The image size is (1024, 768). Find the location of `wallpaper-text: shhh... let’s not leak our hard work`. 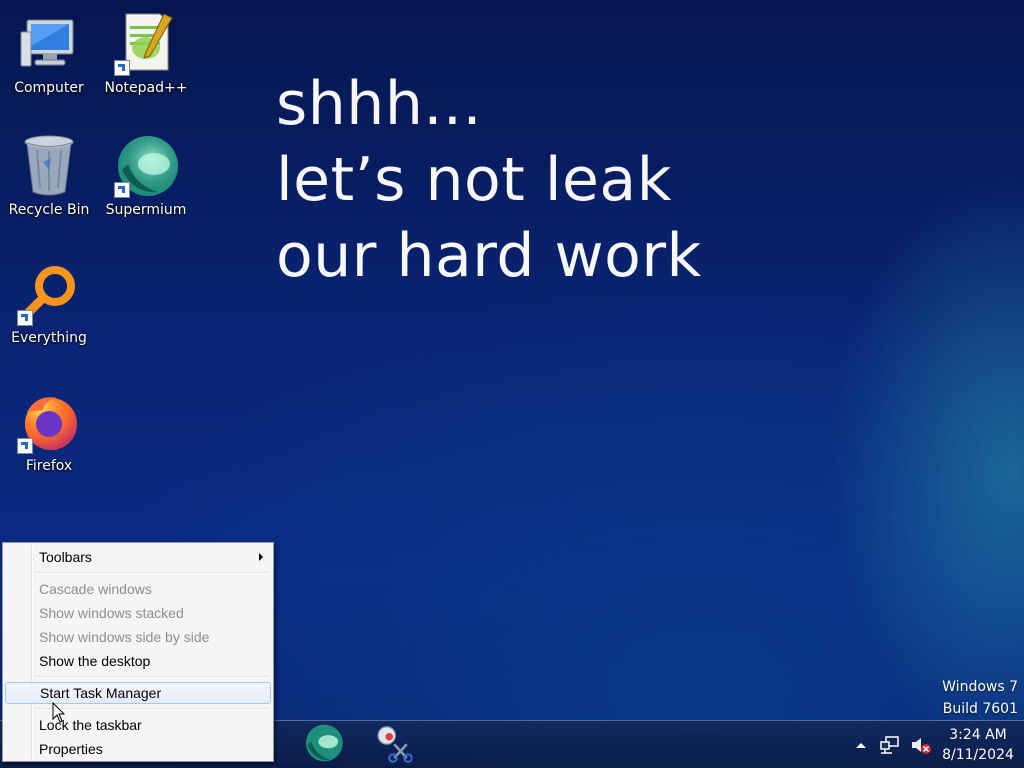

wallpaper-text: shhh... let’s not leak our hard work is located at coordinates (489, 180).